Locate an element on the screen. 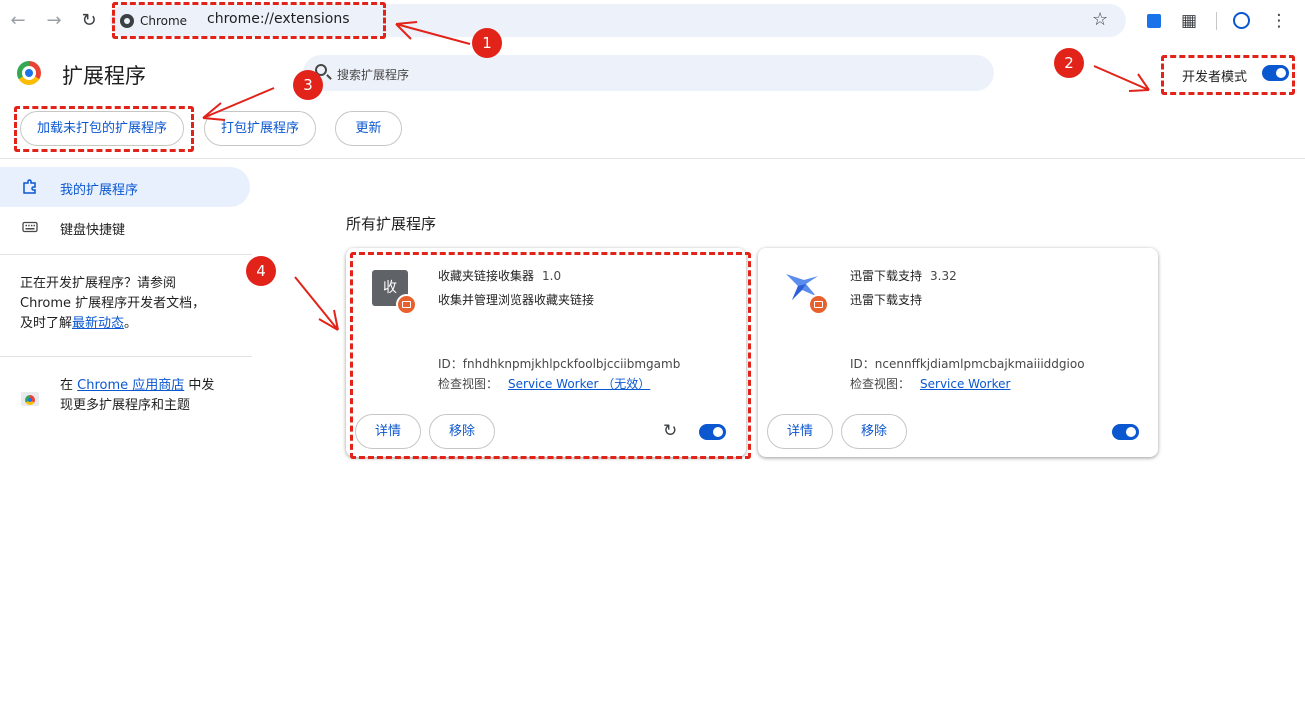  annotation-badge-2: 2 is located at coordinates (1069, 63).